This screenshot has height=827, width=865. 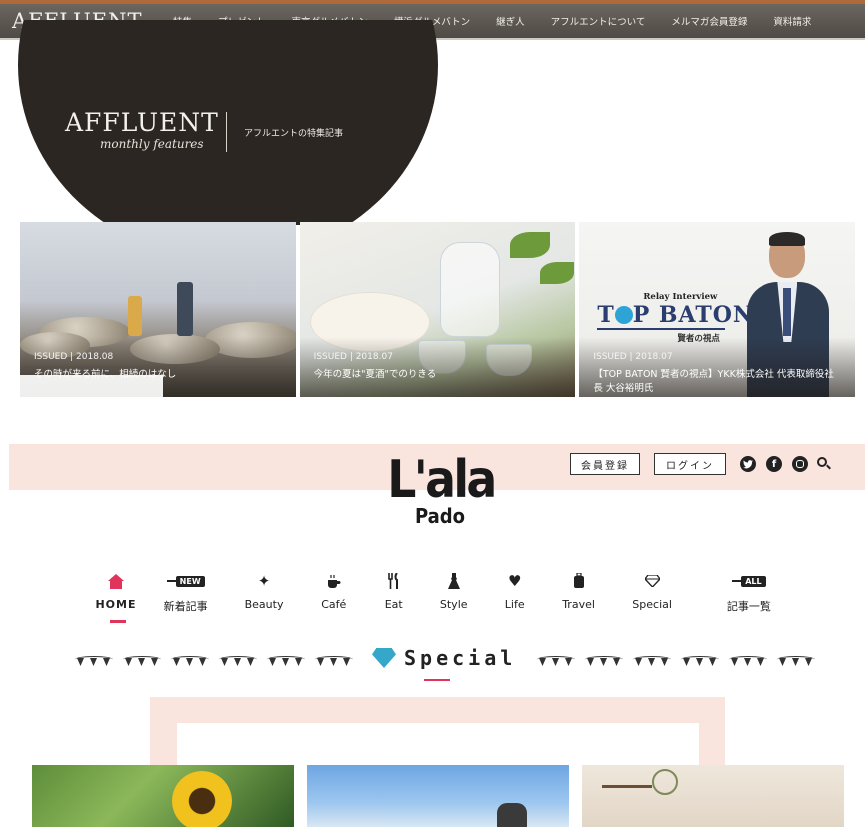 I want to click on feature-card: ISSUED | 2018.08 その時が来る前に、相続のはなし, so click(x=158, y=309).